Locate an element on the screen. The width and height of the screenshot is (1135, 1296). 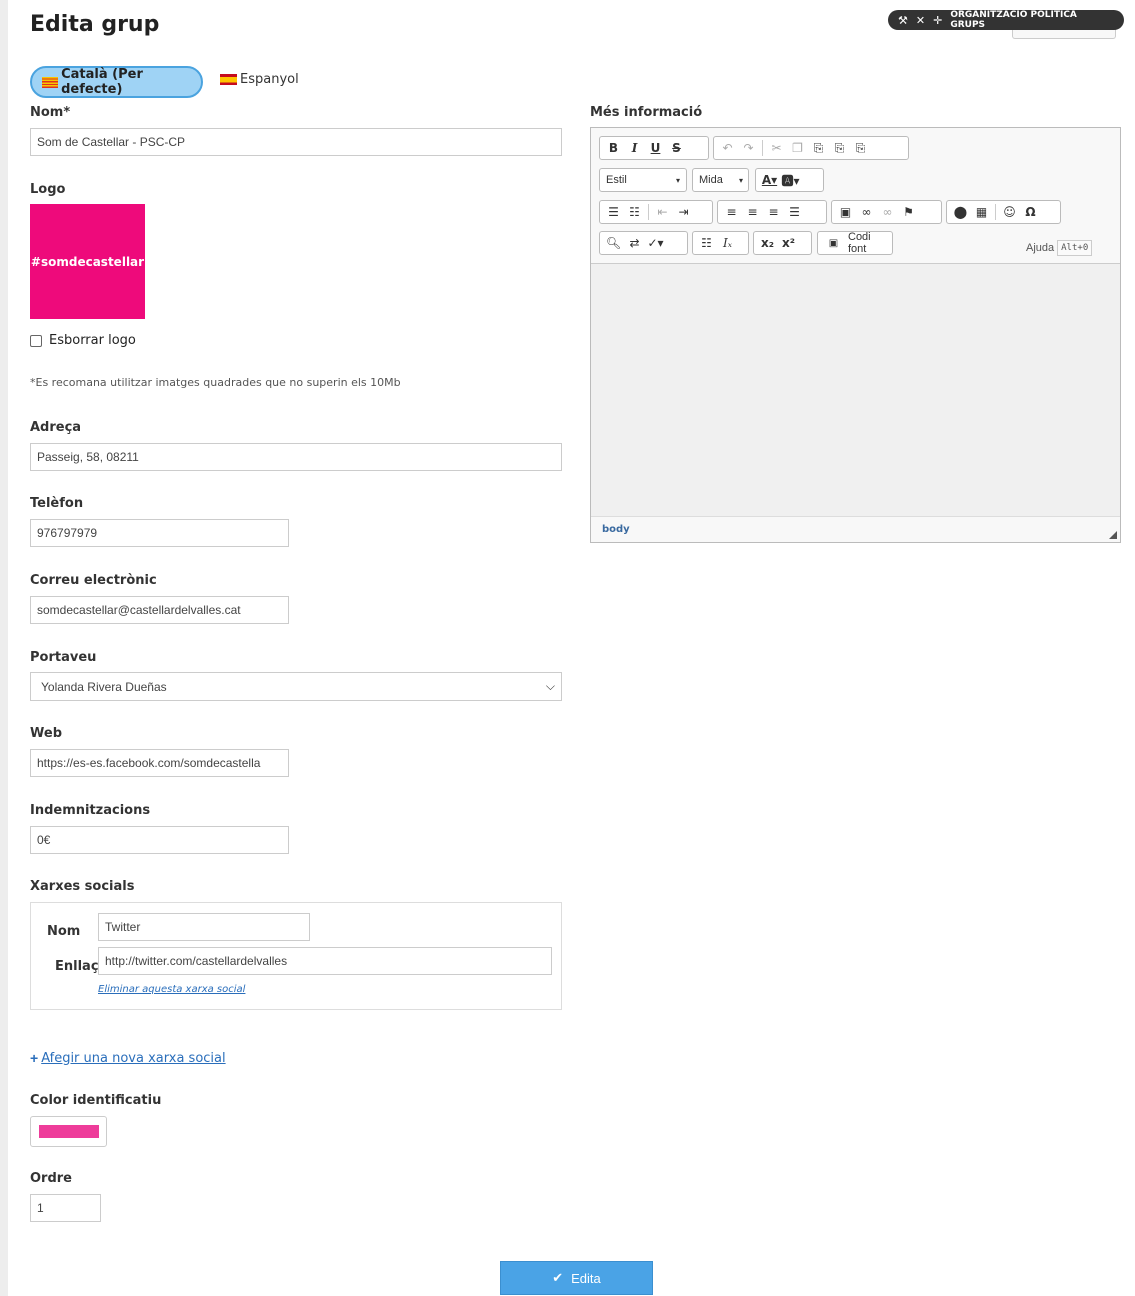
copy-icon: ❐ is located at coordinates (797, 148).